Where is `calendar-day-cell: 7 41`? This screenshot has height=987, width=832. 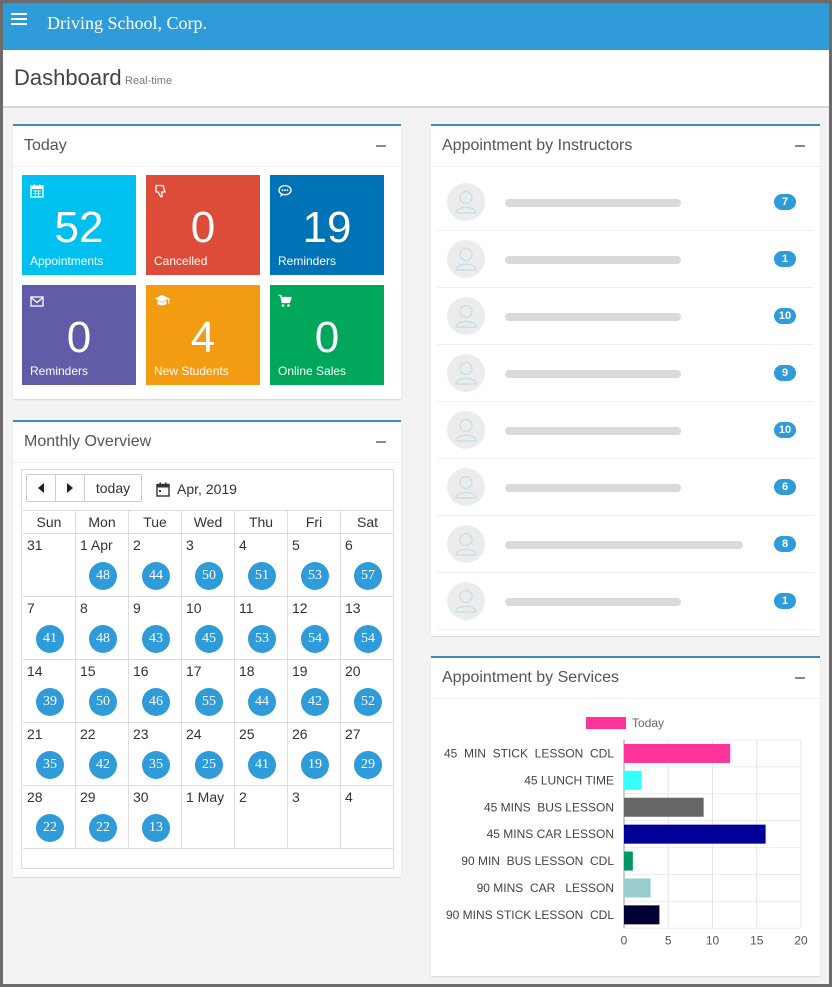
calendar-day-cell: 7 41 is located at coordinates (49, 628).